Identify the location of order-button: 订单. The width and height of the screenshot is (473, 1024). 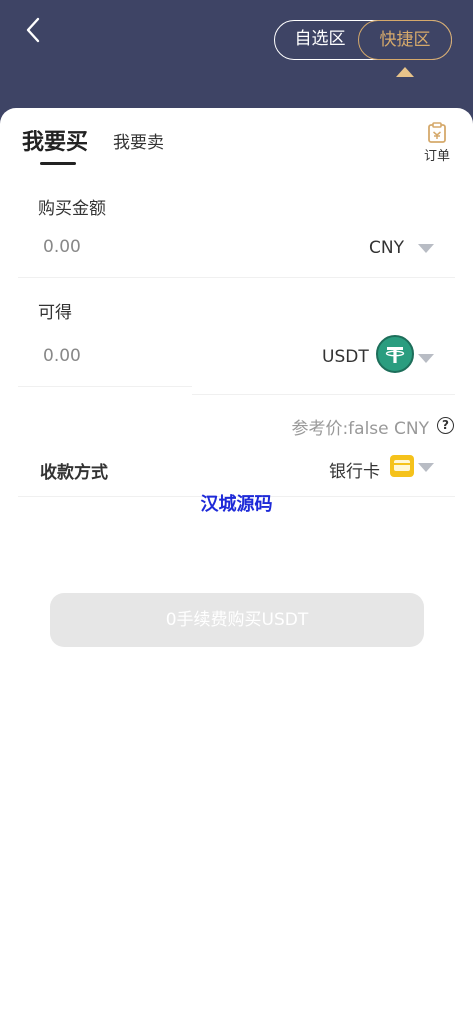
(437, 143).